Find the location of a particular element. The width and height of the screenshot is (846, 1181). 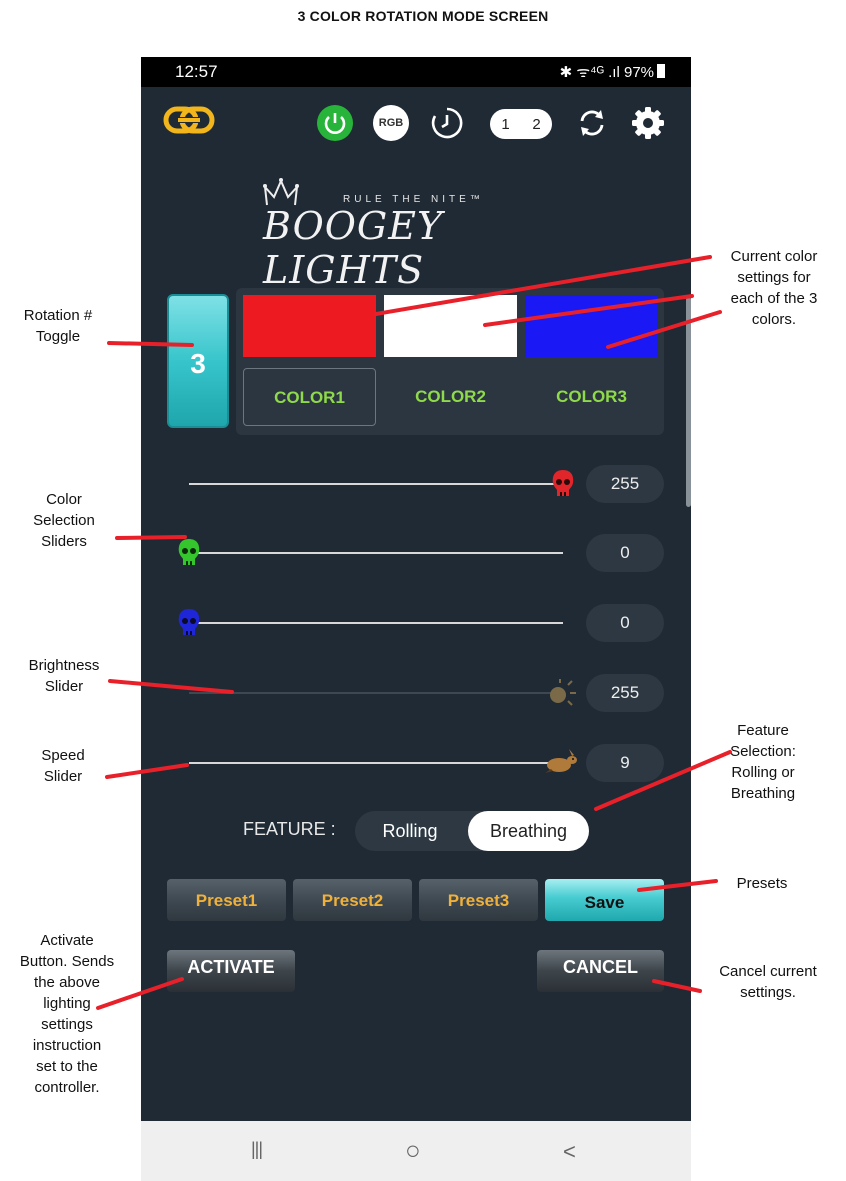

annotation-cancel: Cancel current settings. is located at coordinates (768, 982).